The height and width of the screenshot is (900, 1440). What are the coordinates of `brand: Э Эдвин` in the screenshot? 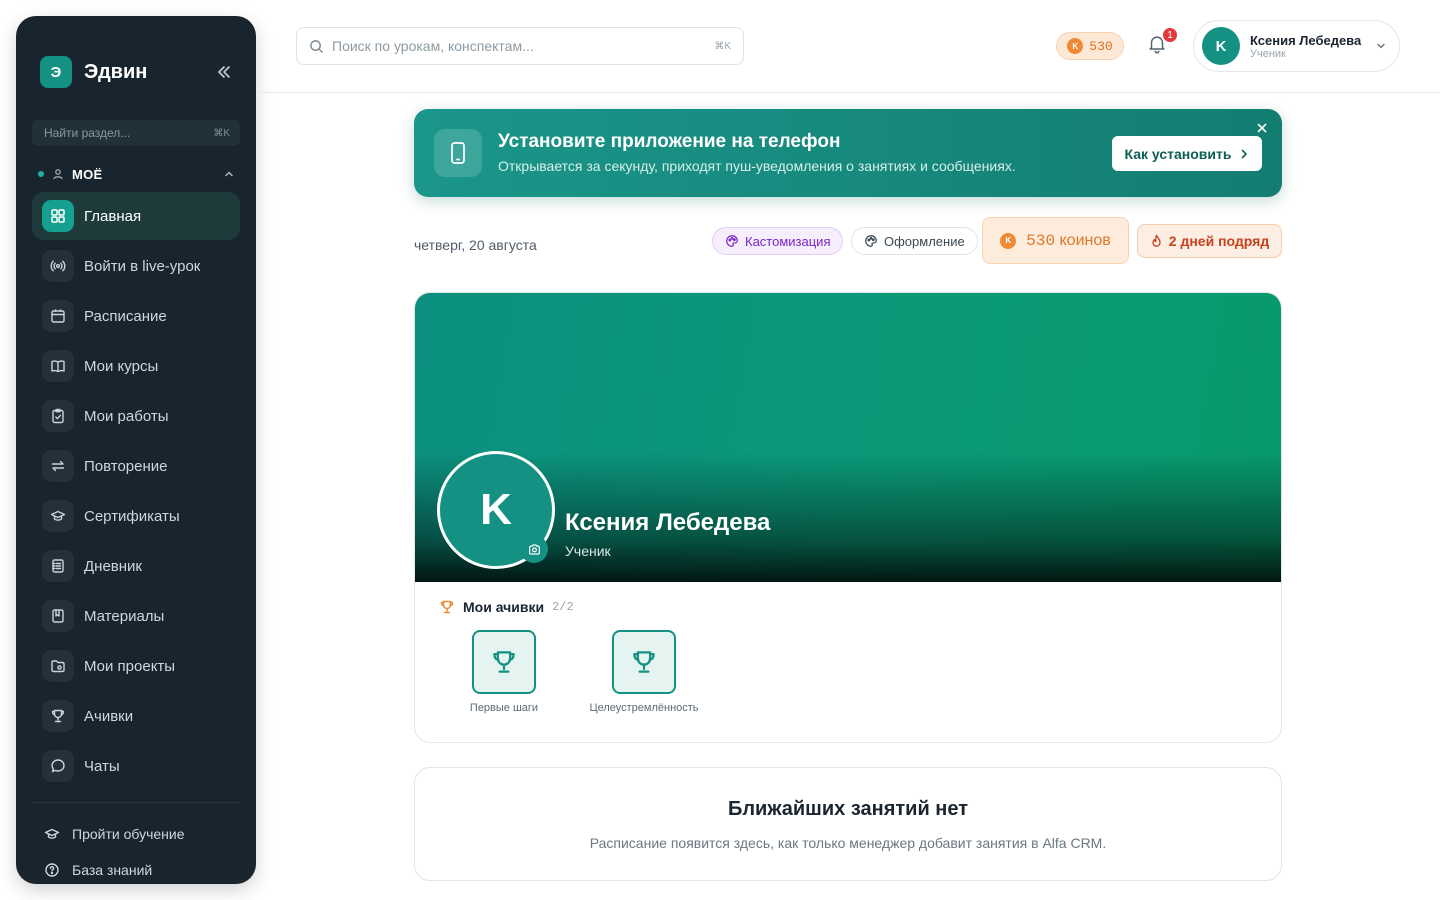 It's located at (93, 72).